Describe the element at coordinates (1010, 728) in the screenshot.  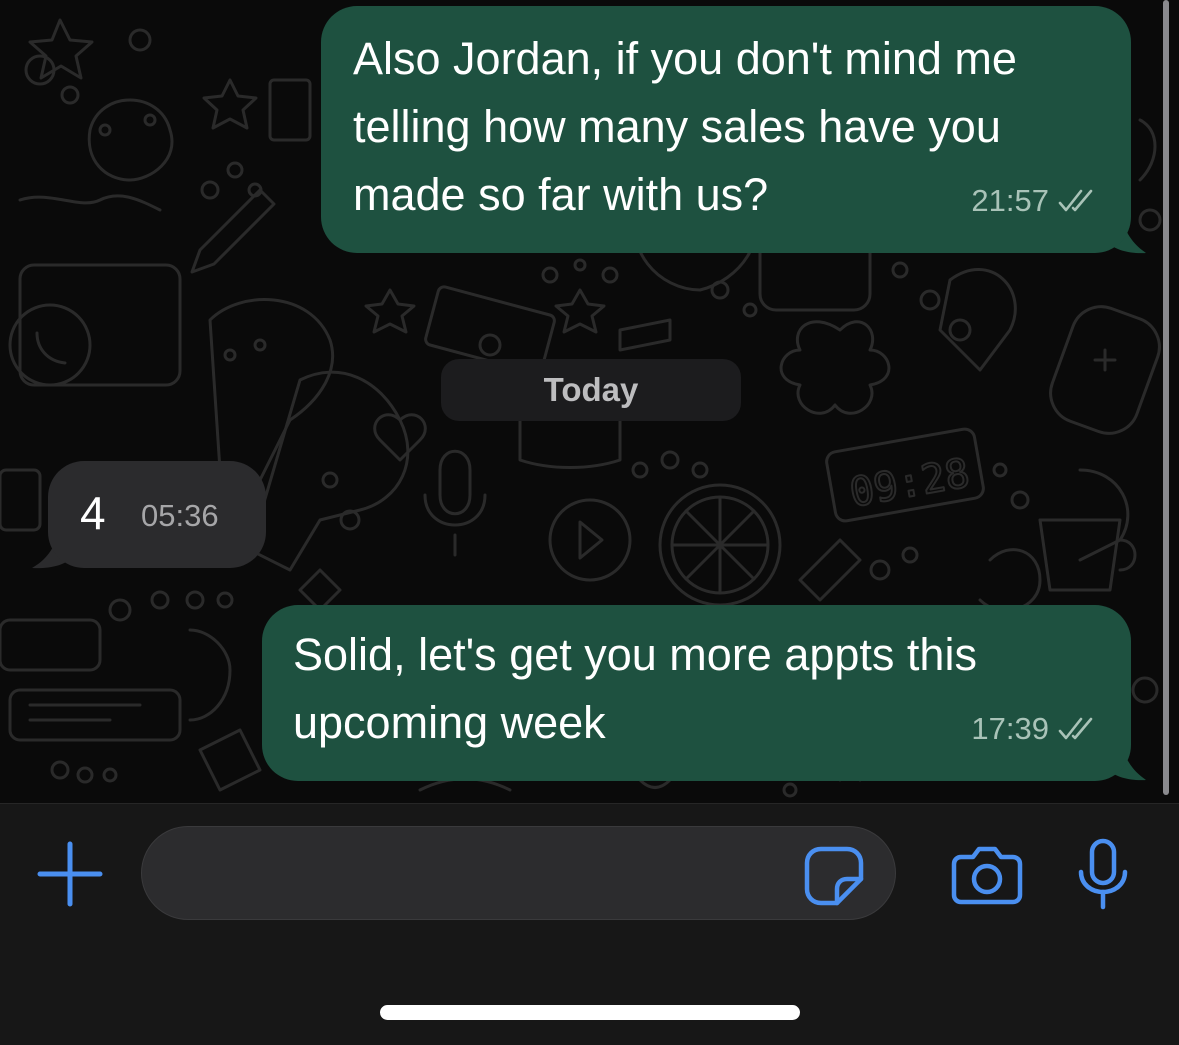
I see `message-time: 17:39` at that location.